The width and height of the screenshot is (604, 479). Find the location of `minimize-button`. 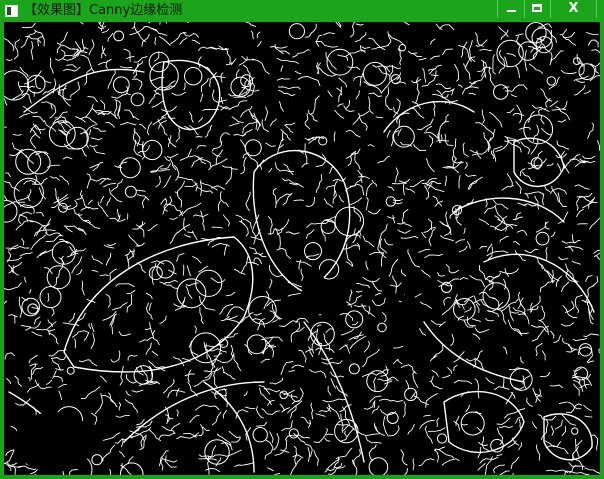

minimize-button is located at coordinates (510, 9).